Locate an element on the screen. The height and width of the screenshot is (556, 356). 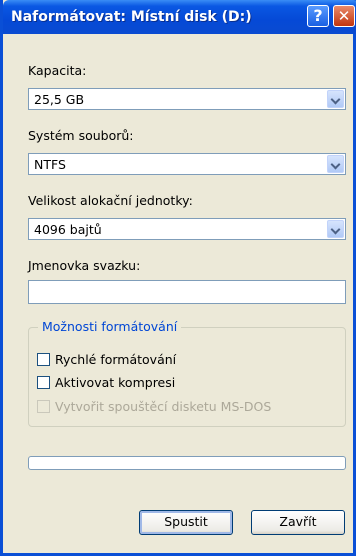
filesystem-select: NTFS is located at coordinates (187, 164).